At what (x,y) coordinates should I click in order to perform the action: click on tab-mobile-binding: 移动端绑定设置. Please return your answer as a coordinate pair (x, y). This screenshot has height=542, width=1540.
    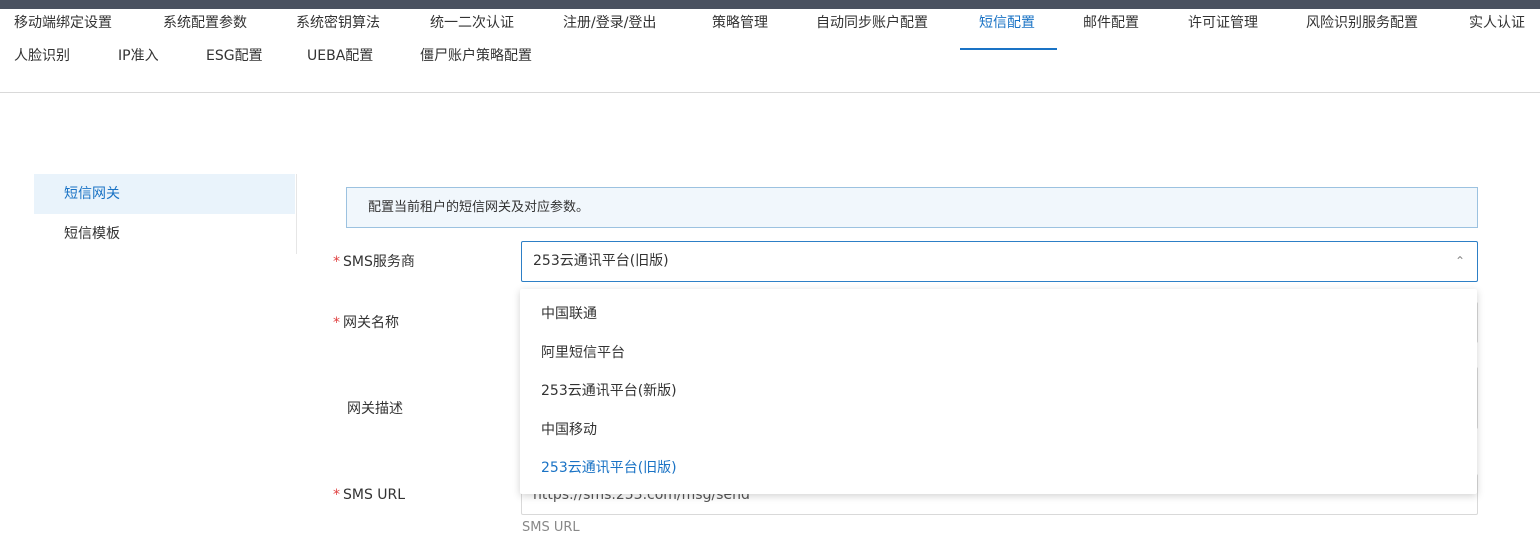
    Looking at the image, I should click on (63, 23).